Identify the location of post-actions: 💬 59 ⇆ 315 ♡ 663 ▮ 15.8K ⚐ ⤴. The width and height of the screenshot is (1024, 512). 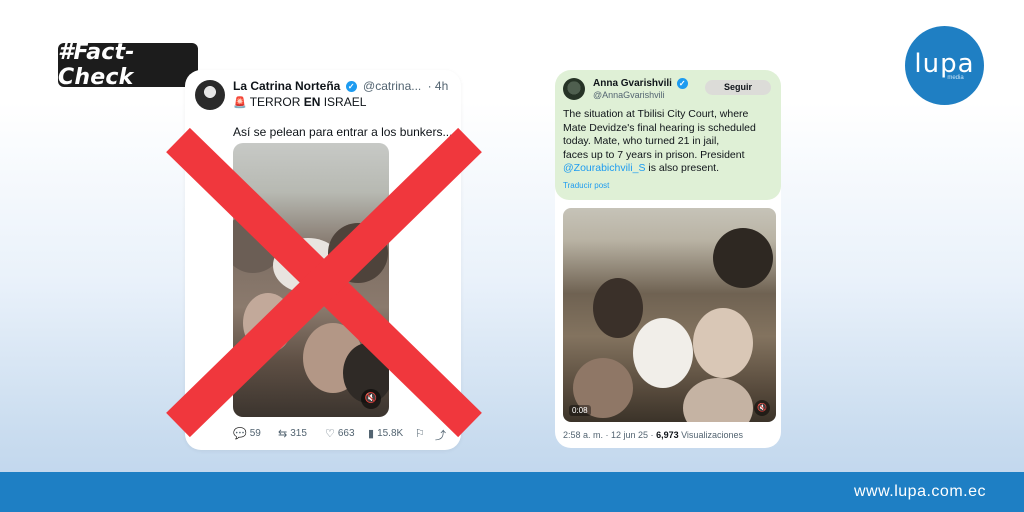
(340, 435).